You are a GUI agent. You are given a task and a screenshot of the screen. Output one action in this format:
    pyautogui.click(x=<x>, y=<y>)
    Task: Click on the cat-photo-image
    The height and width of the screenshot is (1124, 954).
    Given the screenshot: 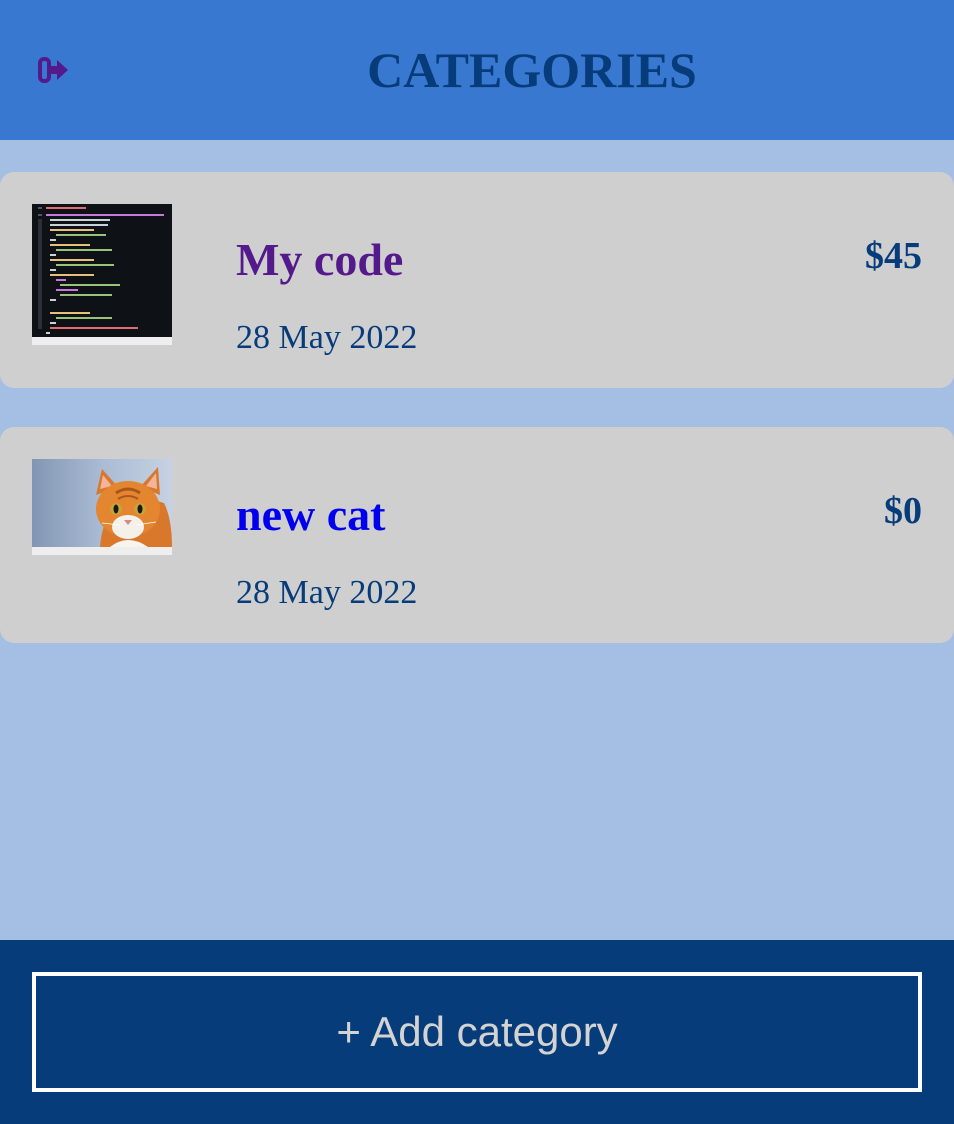 What is the action you would take?
    pyautogui.click(x=102, y=507)
    